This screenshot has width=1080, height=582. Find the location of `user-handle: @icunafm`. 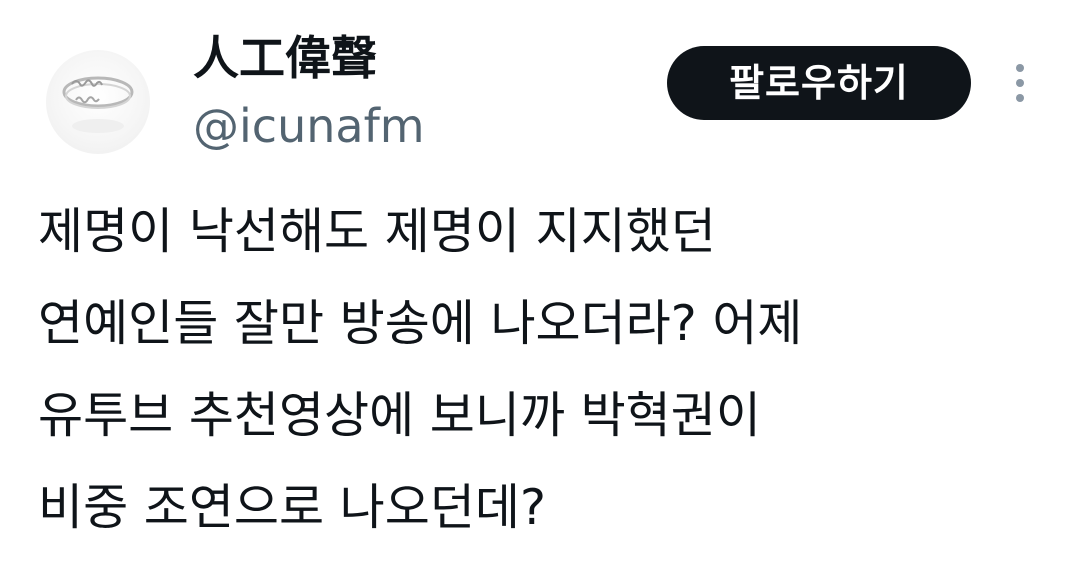

user-handle: @icunafm is located at coordinates (309, 126).